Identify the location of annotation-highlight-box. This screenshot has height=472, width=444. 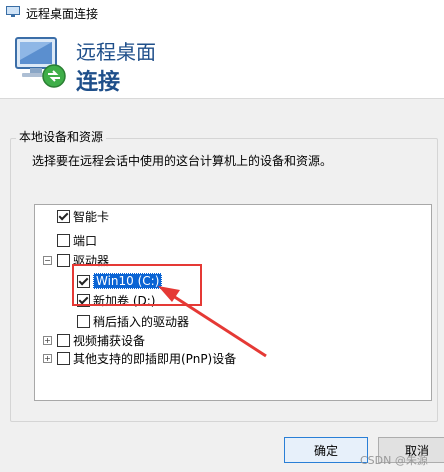
(137, 285).